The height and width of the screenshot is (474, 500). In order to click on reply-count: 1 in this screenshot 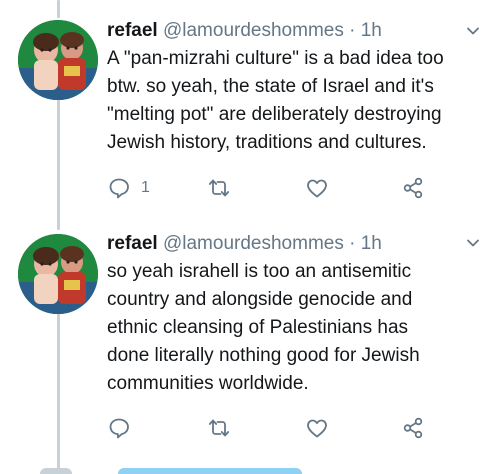, I will do `click(145, 187)`.